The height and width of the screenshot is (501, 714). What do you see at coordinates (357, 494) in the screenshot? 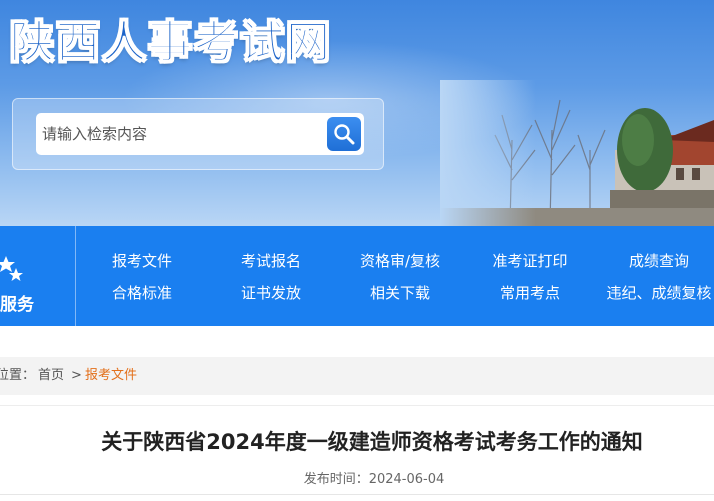
I see `divider` at bounding box center [357, 494].